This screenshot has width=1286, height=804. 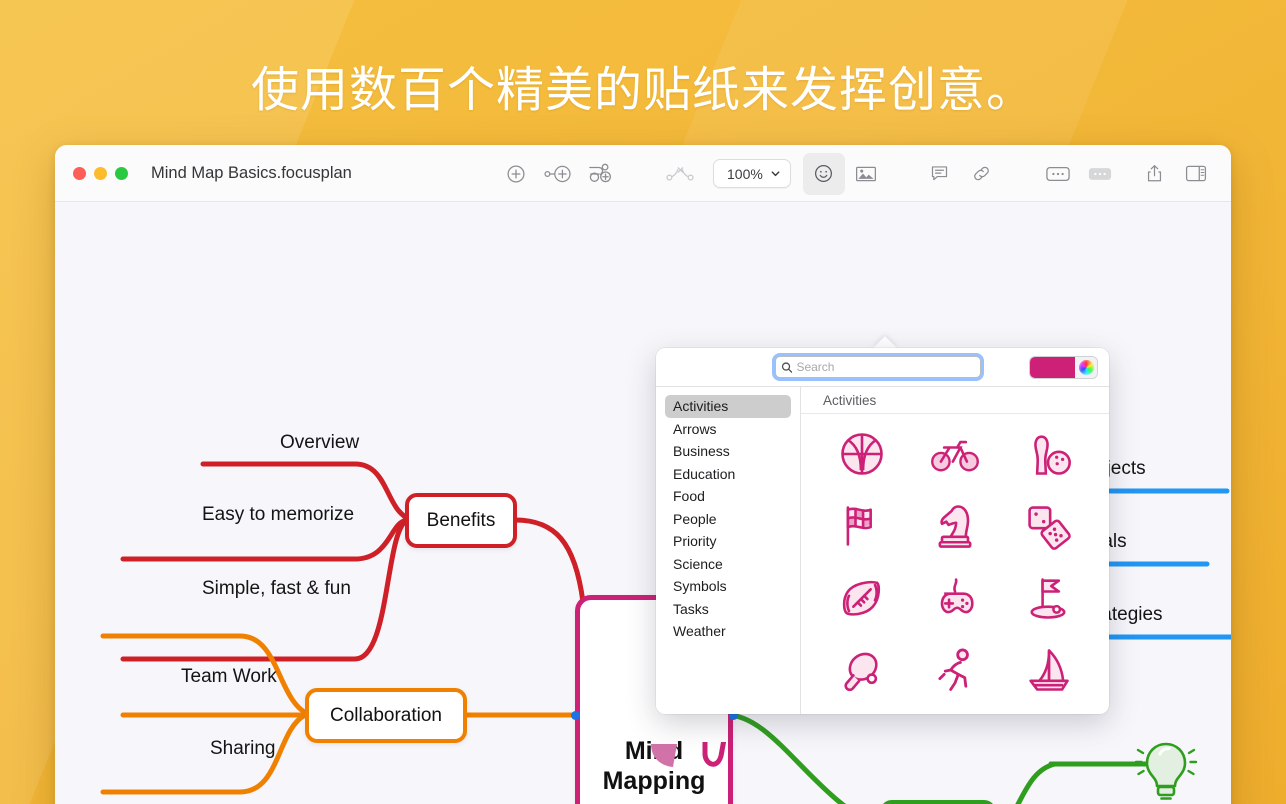 What do you see at coordinates (955, 526) in the screenshot?
I see `sticker-chess-knight` at bounding box center [955, 526].